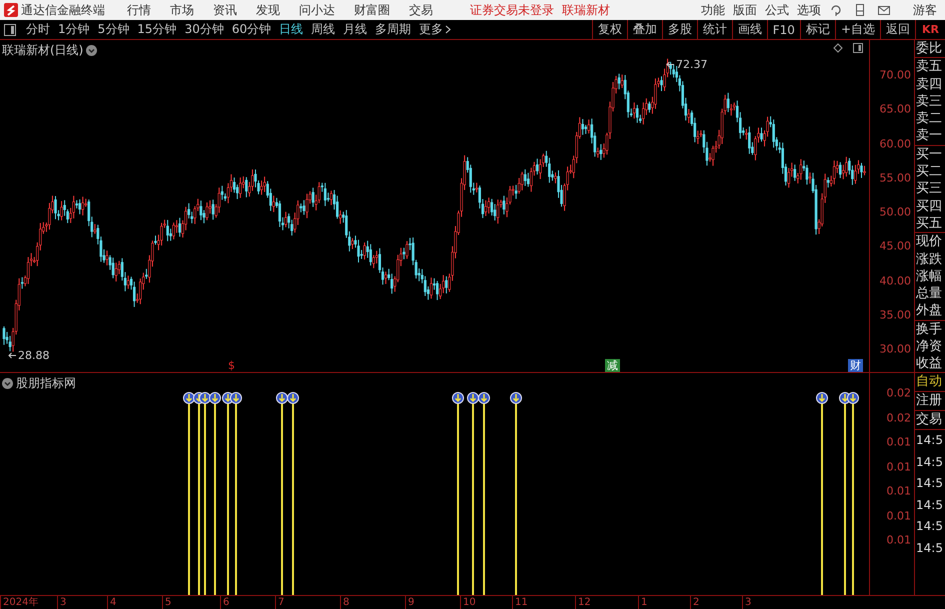 Image resolution: width=945 pixels, height=609 pixels. I want to click on toolbar-button: +自选, so click(857, 29).